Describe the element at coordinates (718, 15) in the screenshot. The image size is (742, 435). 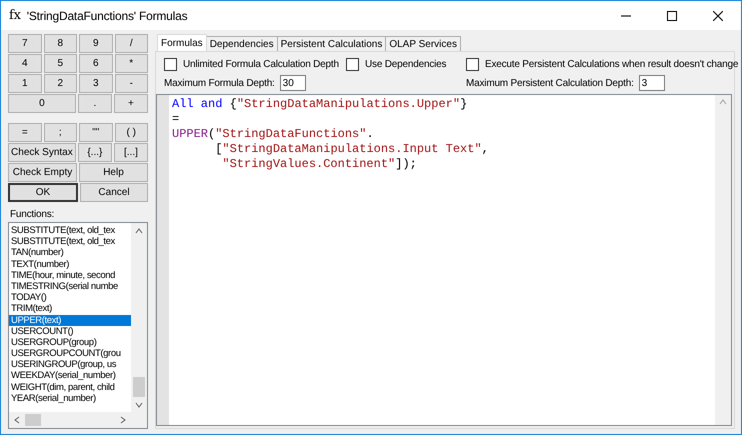
I see `close-icon` at that location.